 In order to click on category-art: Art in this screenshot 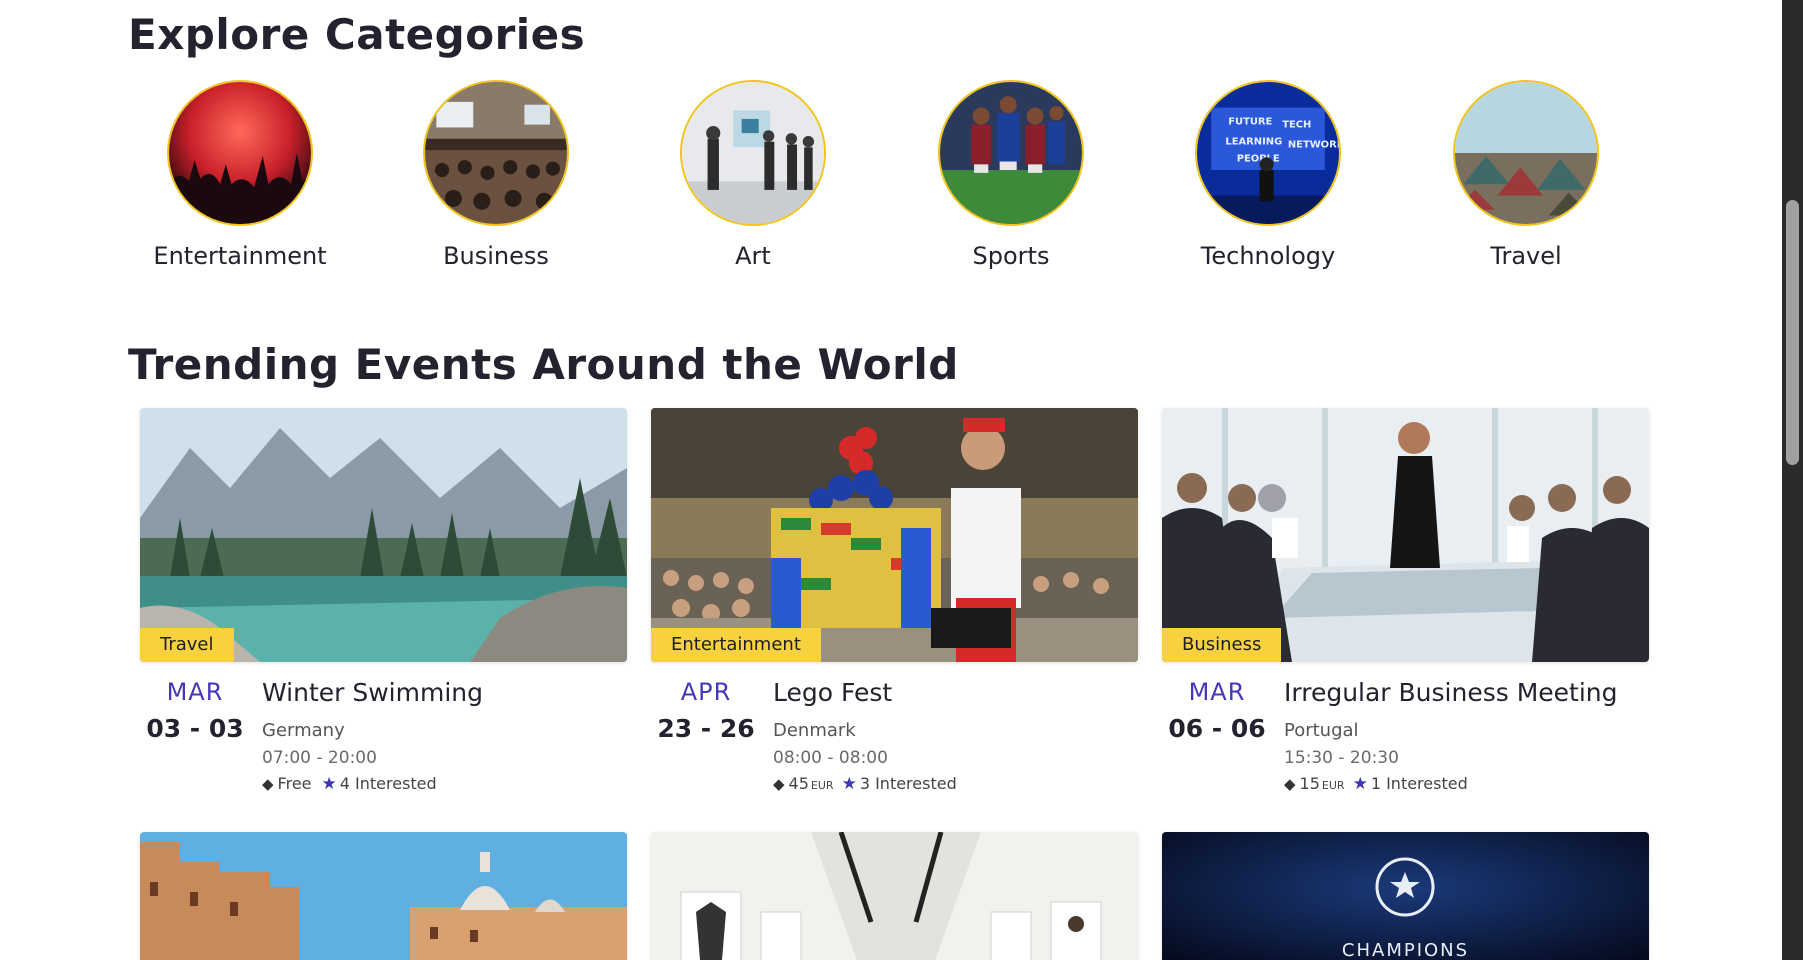, I will do `click(753, 175)`.